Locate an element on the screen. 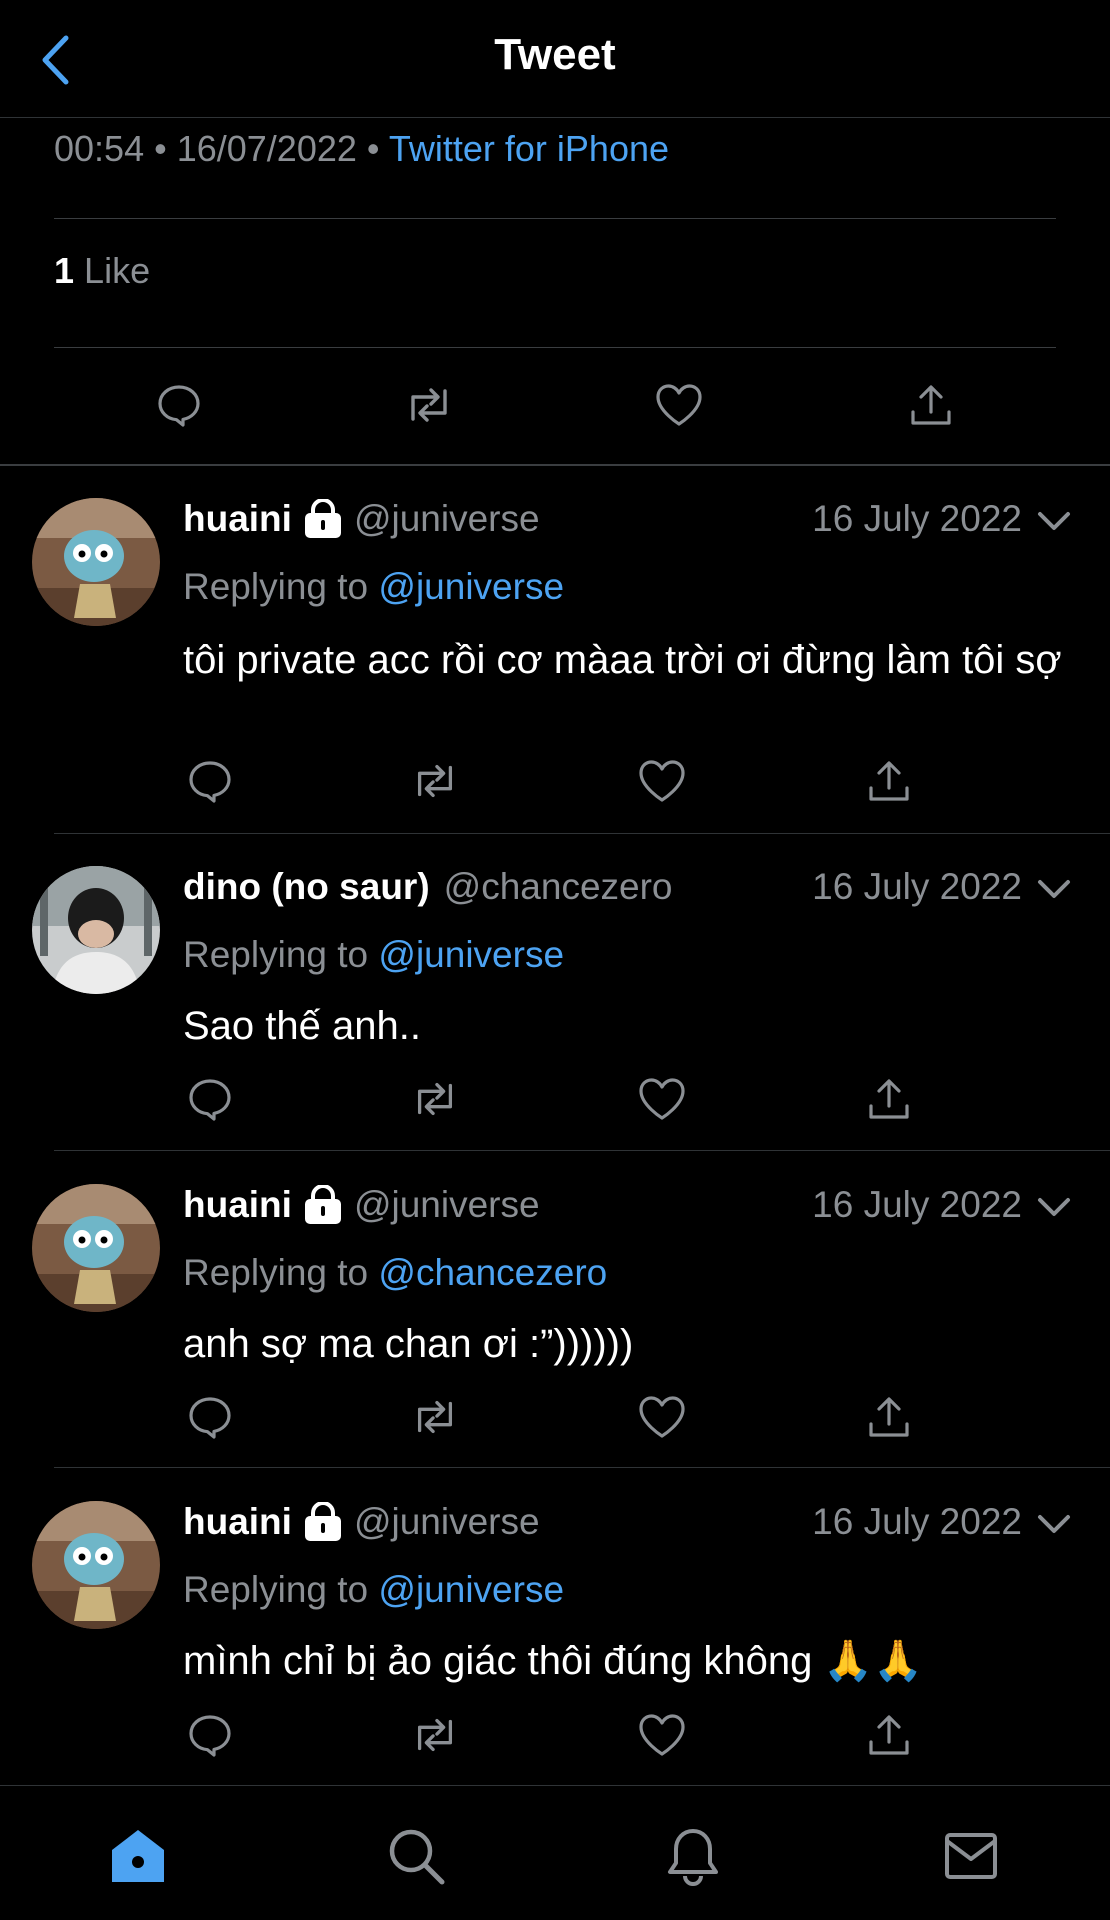  tab-search is located at coordinates (416, 1856).